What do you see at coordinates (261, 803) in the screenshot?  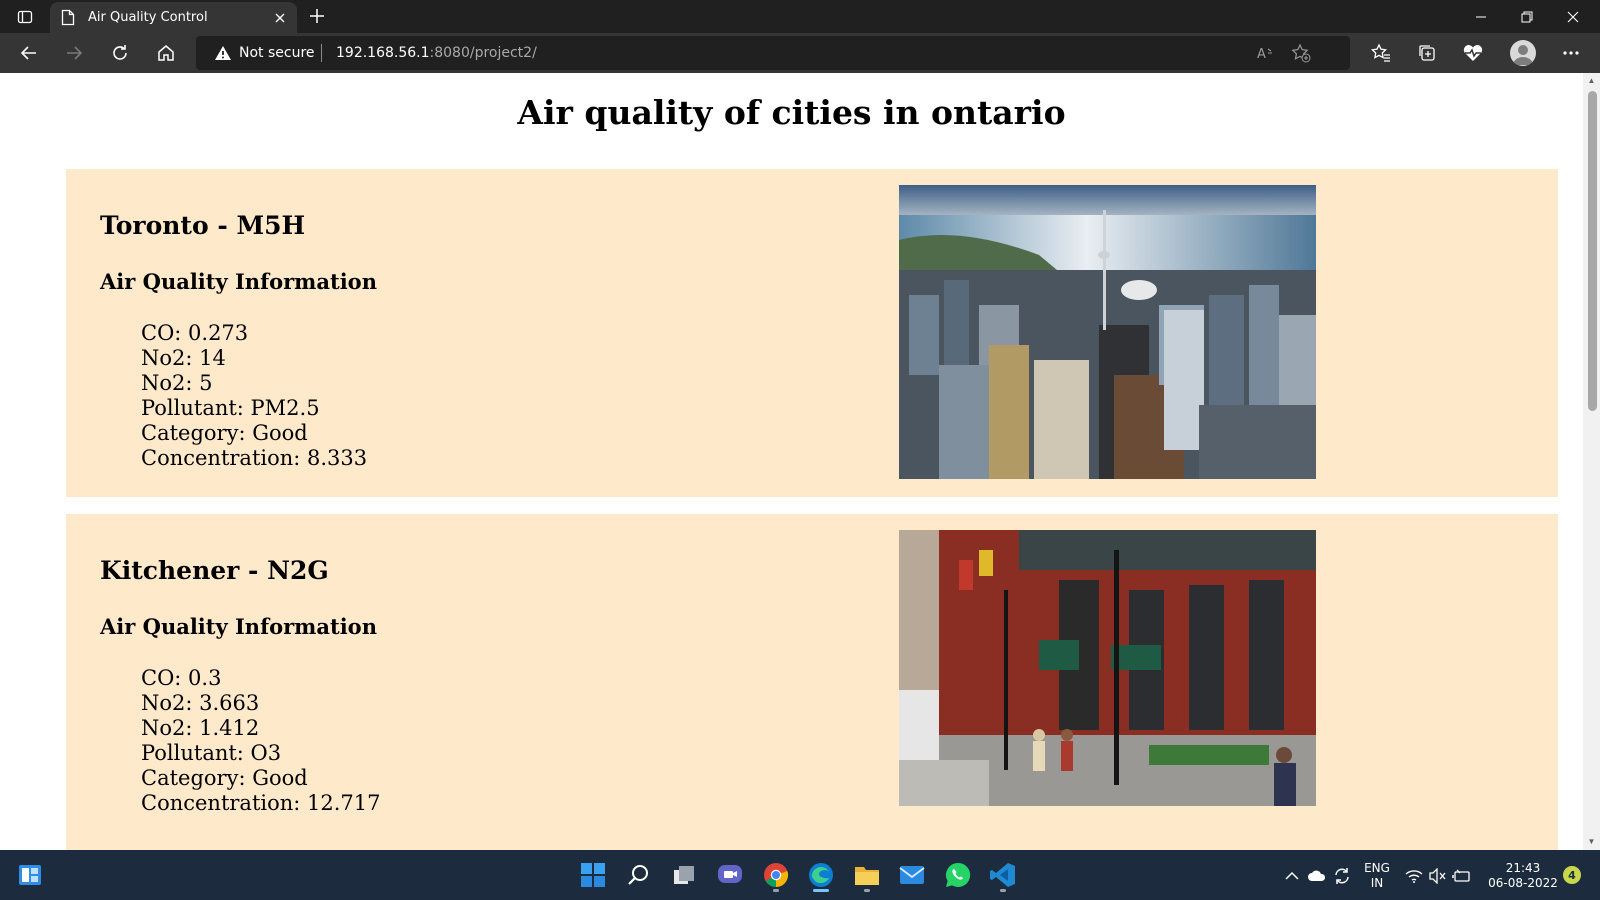 I see `reading-concentration: Concentration: 12.717` at bounding box center [261, 803].